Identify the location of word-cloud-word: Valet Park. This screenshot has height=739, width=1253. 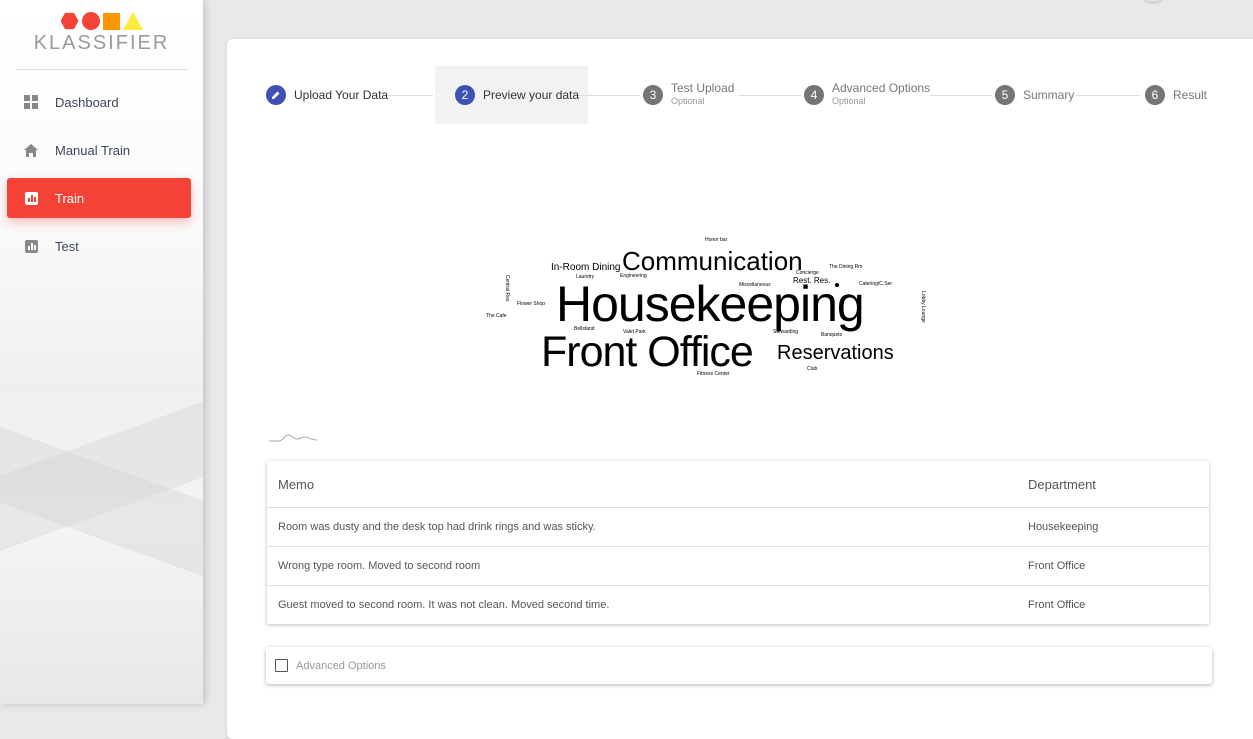
(634, 332).